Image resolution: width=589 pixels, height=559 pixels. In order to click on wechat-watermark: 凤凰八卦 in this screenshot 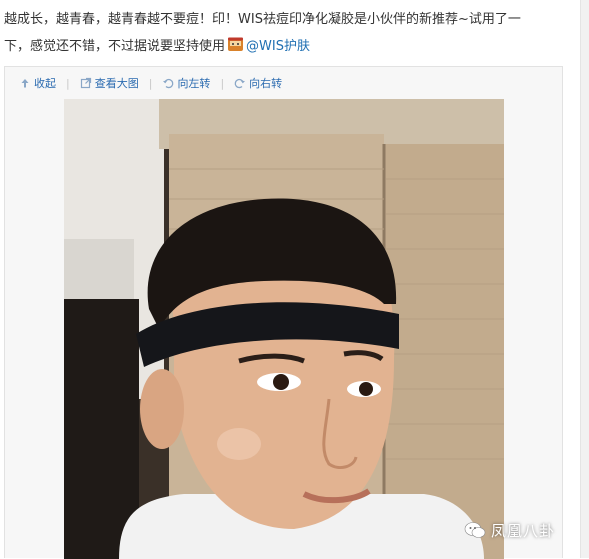, I will do `click(509, 530)`.